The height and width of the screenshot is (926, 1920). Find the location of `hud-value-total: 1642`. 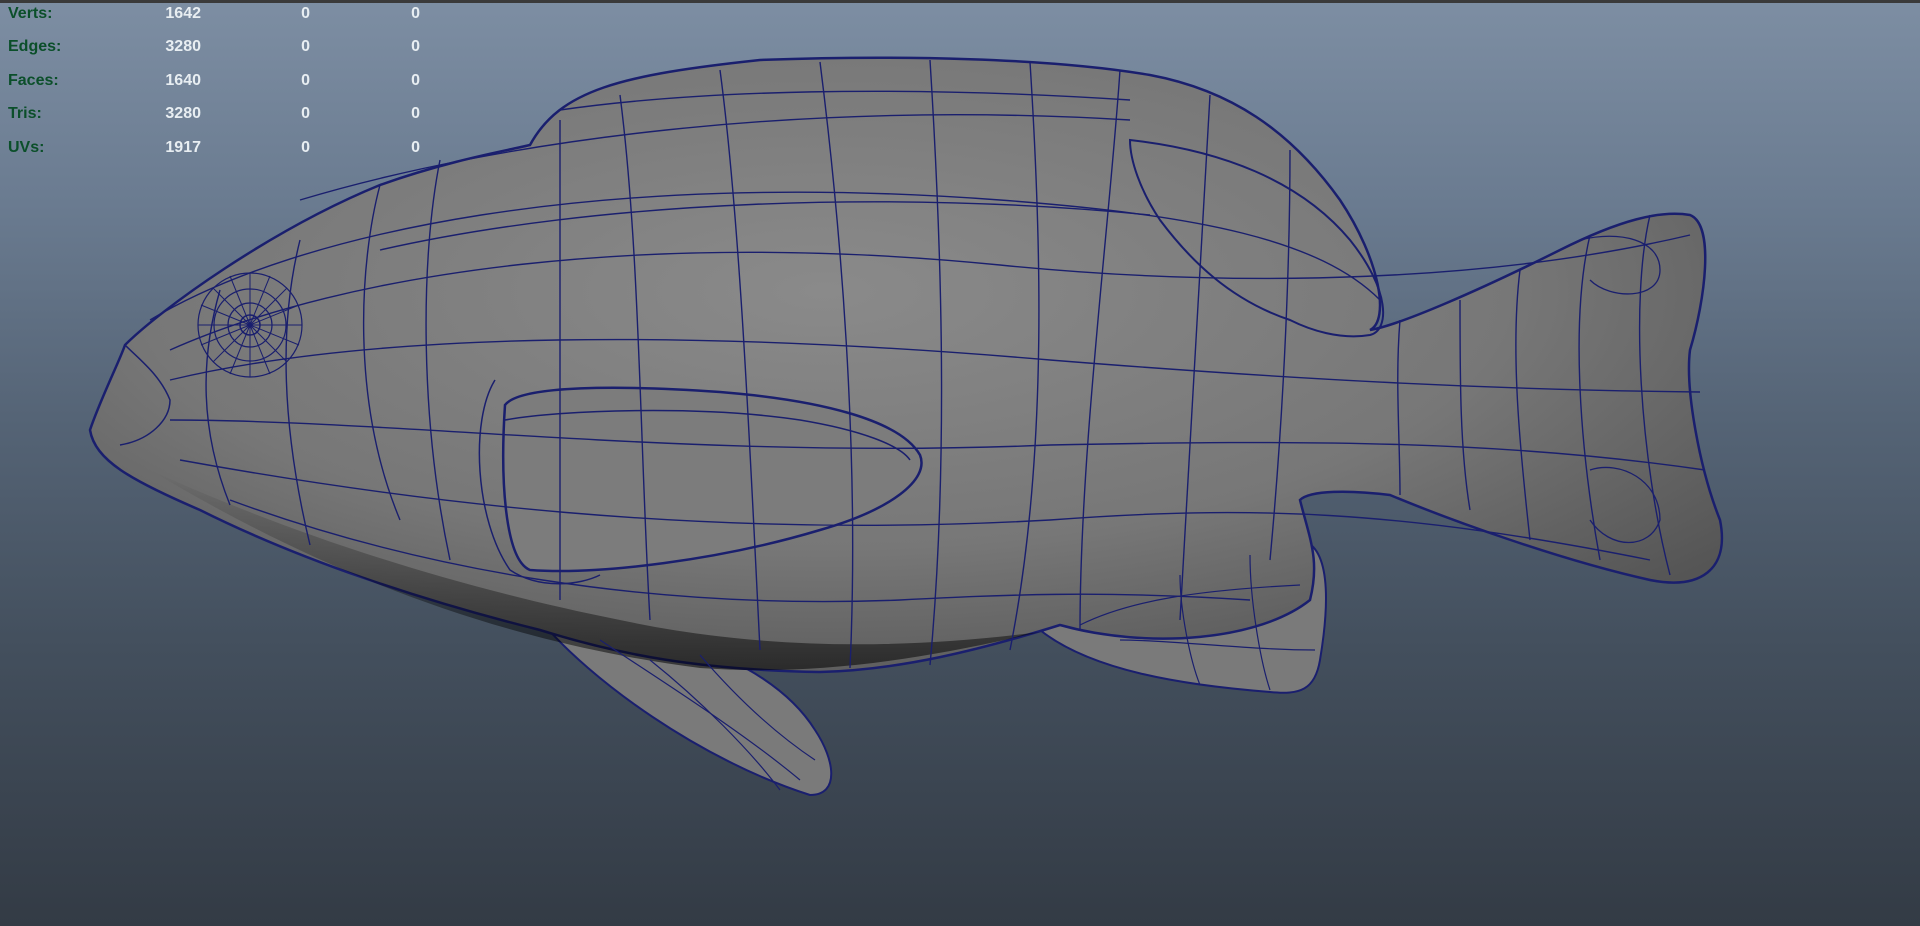

hud-value-total: 1642 is located at coordinates (183, 13).